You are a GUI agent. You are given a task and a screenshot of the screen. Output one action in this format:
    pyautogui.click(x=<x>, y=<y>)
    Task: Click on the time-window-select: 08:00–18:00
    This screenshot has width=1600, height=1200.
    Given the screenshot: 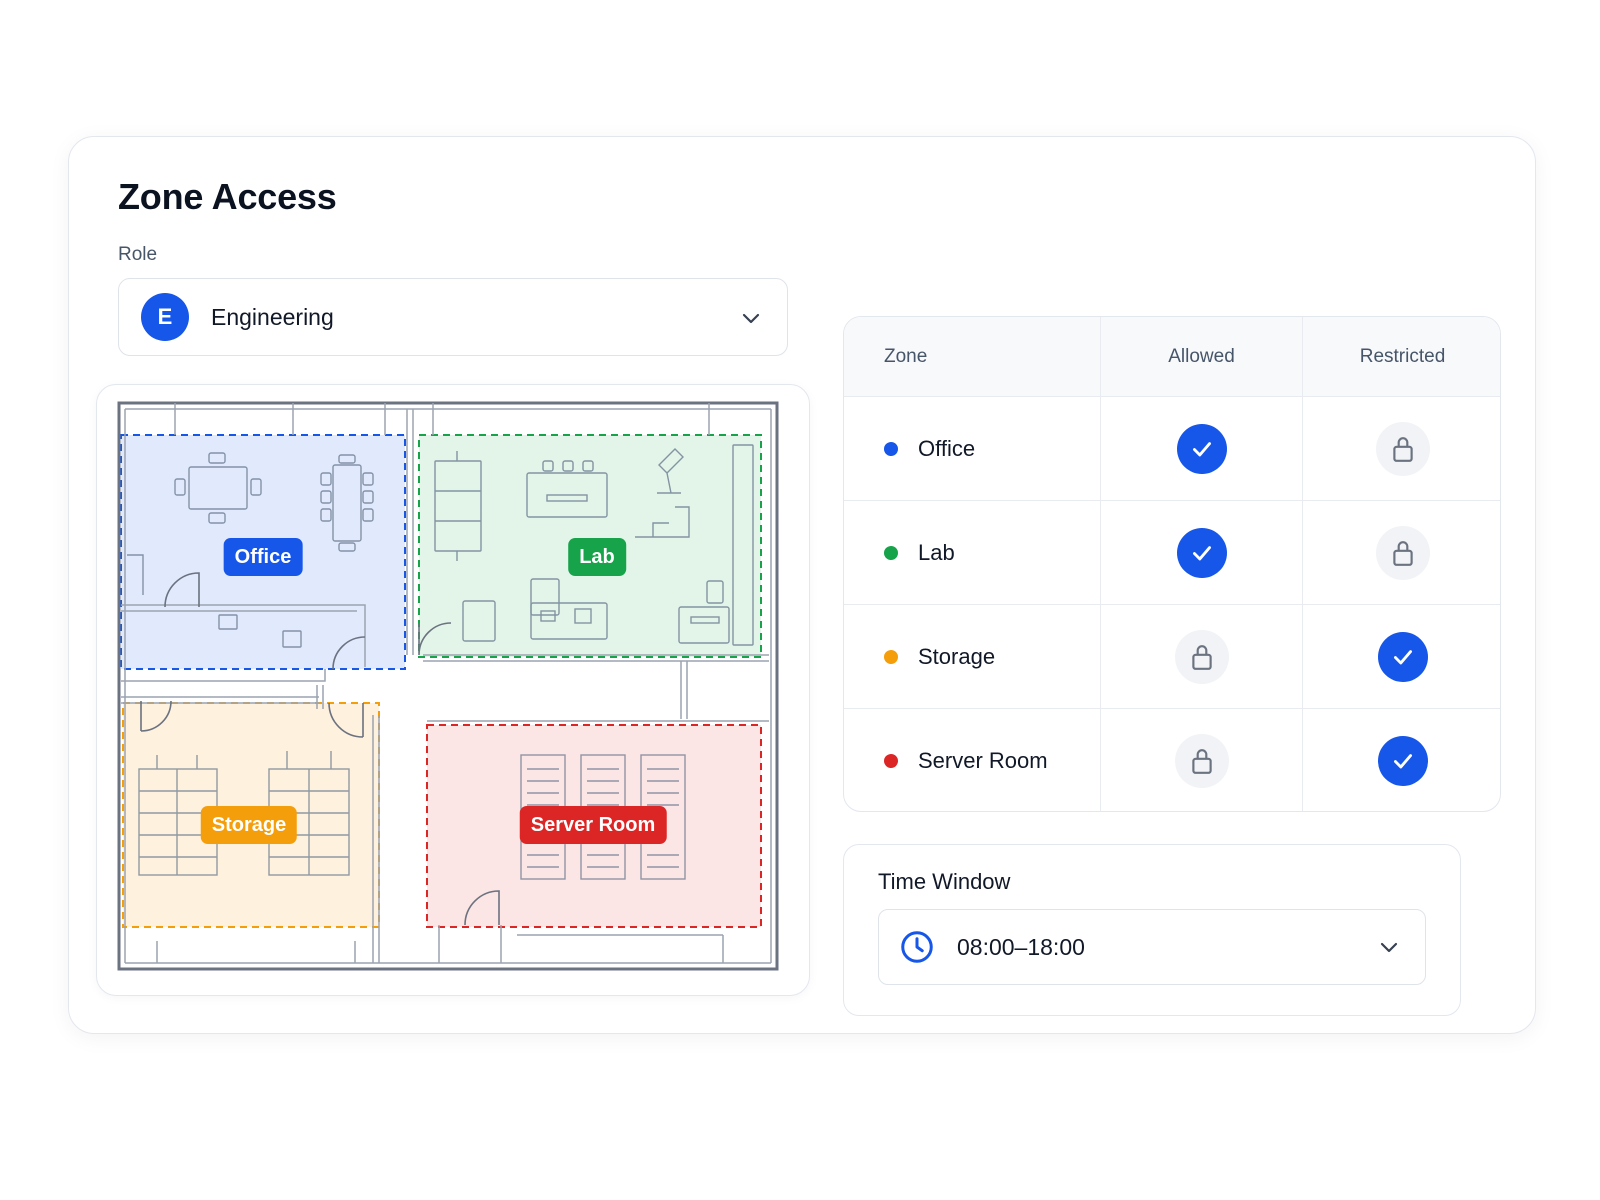 What is the action you would take?
    pyautogui.click(x=1152, y=947)
    